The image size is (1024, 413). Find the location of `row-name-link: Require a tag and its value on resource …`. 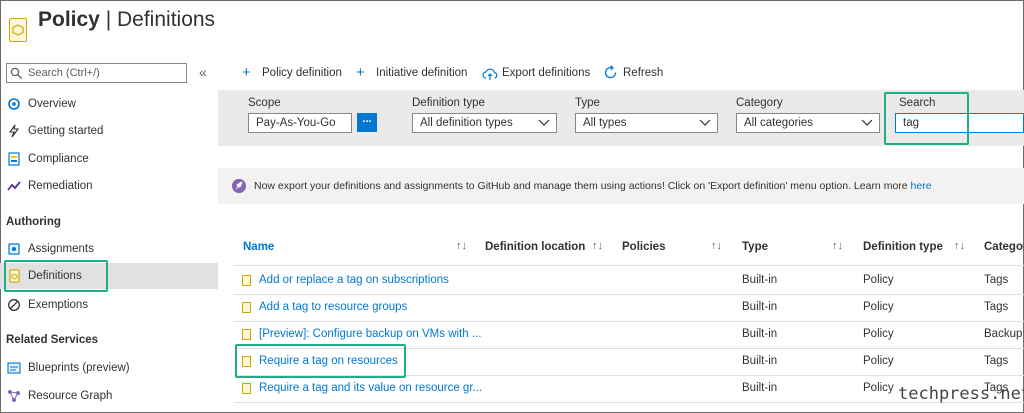

row-name-link: Require a tag and its value on resource … is located at coordinates (370, 388).